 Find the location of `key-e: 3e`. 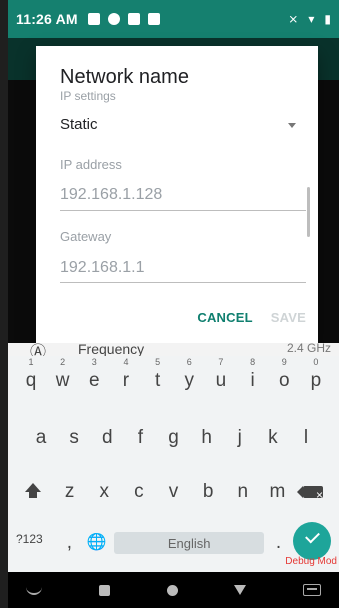

key-e: 3e is located at coordinates (94, 374).